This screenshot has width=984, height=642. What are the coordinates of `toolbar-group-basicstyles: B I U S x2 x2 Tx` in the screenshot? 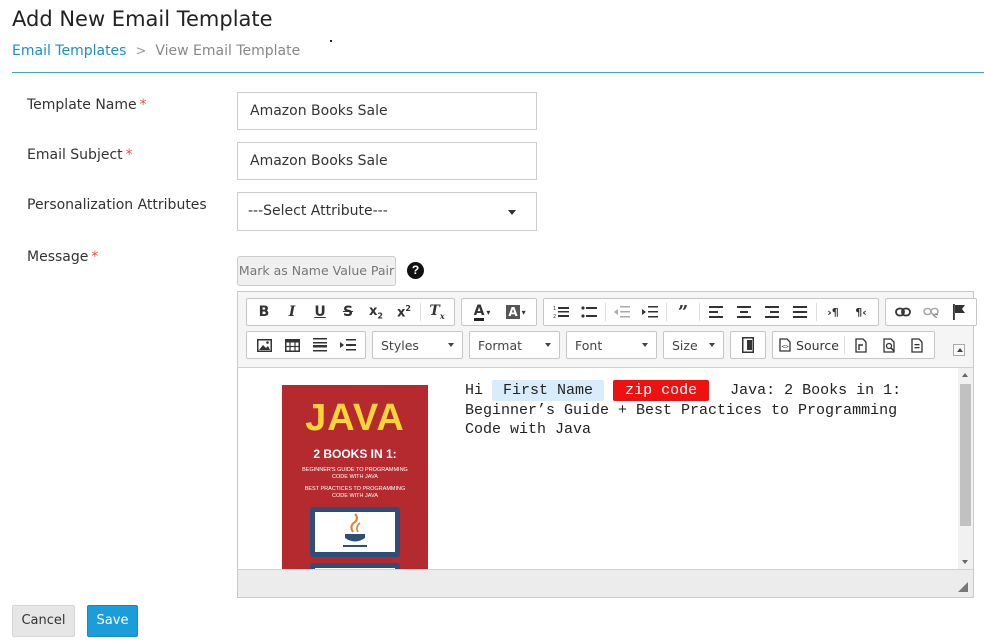 It's located at (350, 312).